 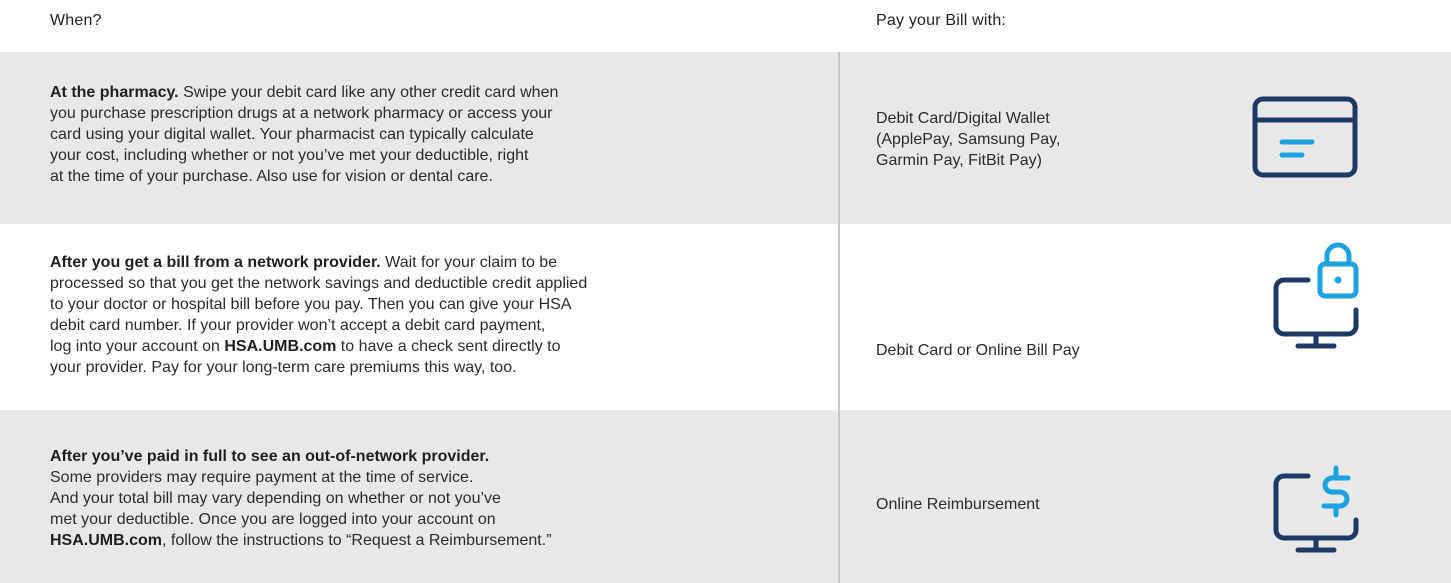 I want to click on payment-method: Debit Card or Online Bill Pay, so click(x=978, y=350).